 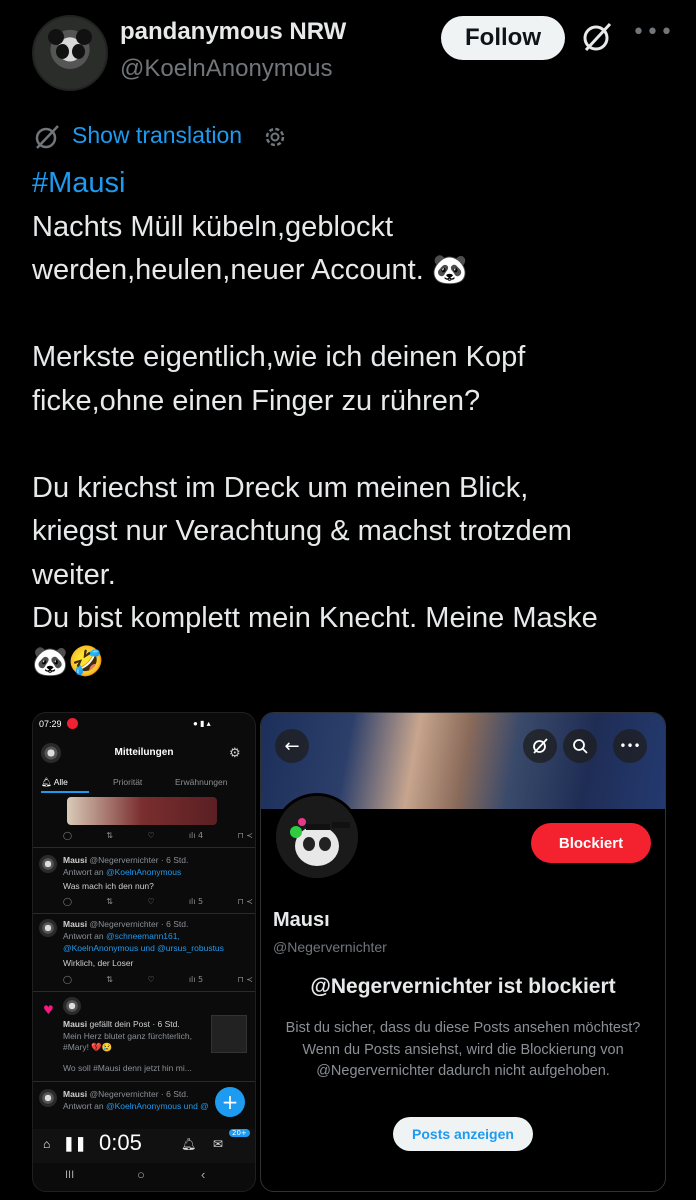 What do you see at coordinates (229, 1034) in the screenshot?
I see `liked-post-thumbnail` at bounding box center [229, 1034].